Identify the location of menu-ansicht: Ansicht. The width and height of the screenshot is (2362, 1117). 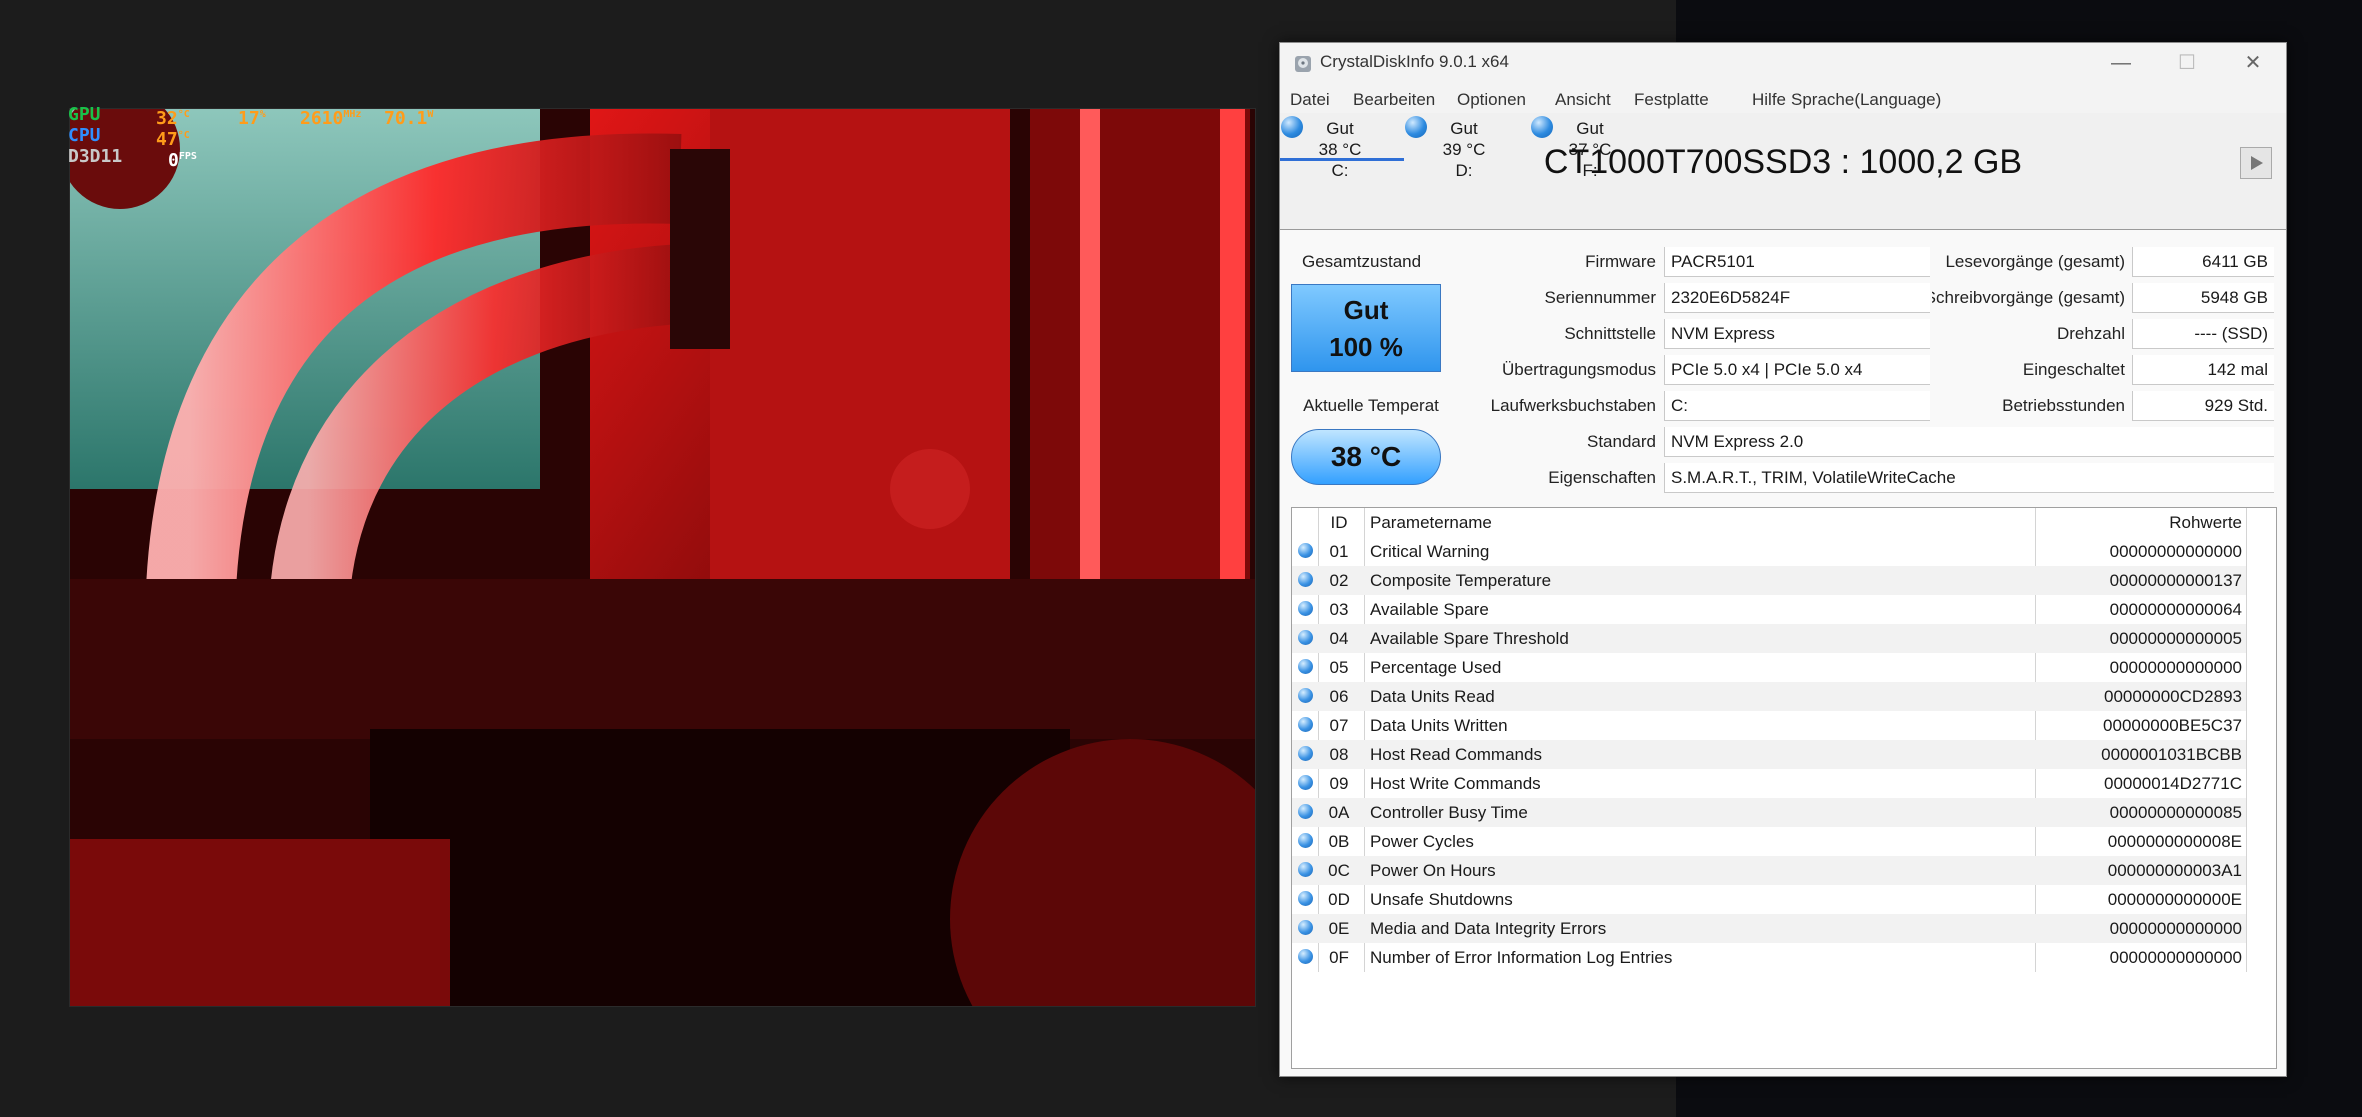
(1583, 100).